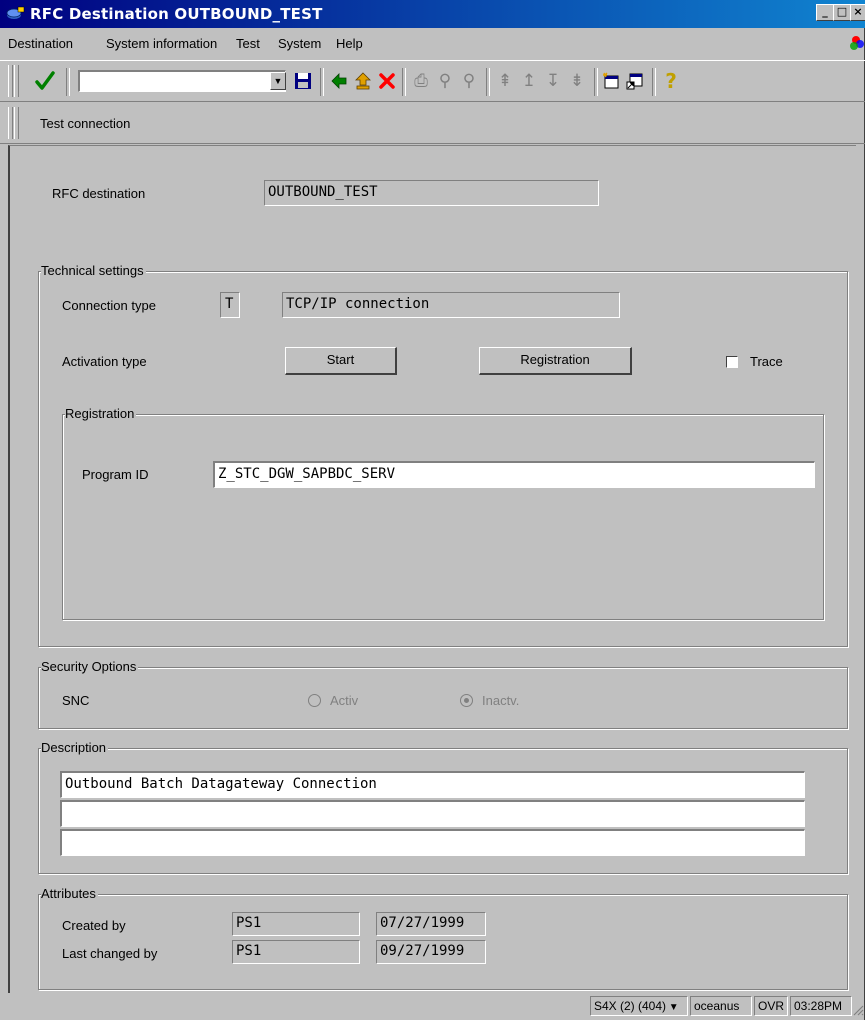 This screenshot has height=1020, width=865. I want to click on last-page-icon: ⇟, so click(577, 81).